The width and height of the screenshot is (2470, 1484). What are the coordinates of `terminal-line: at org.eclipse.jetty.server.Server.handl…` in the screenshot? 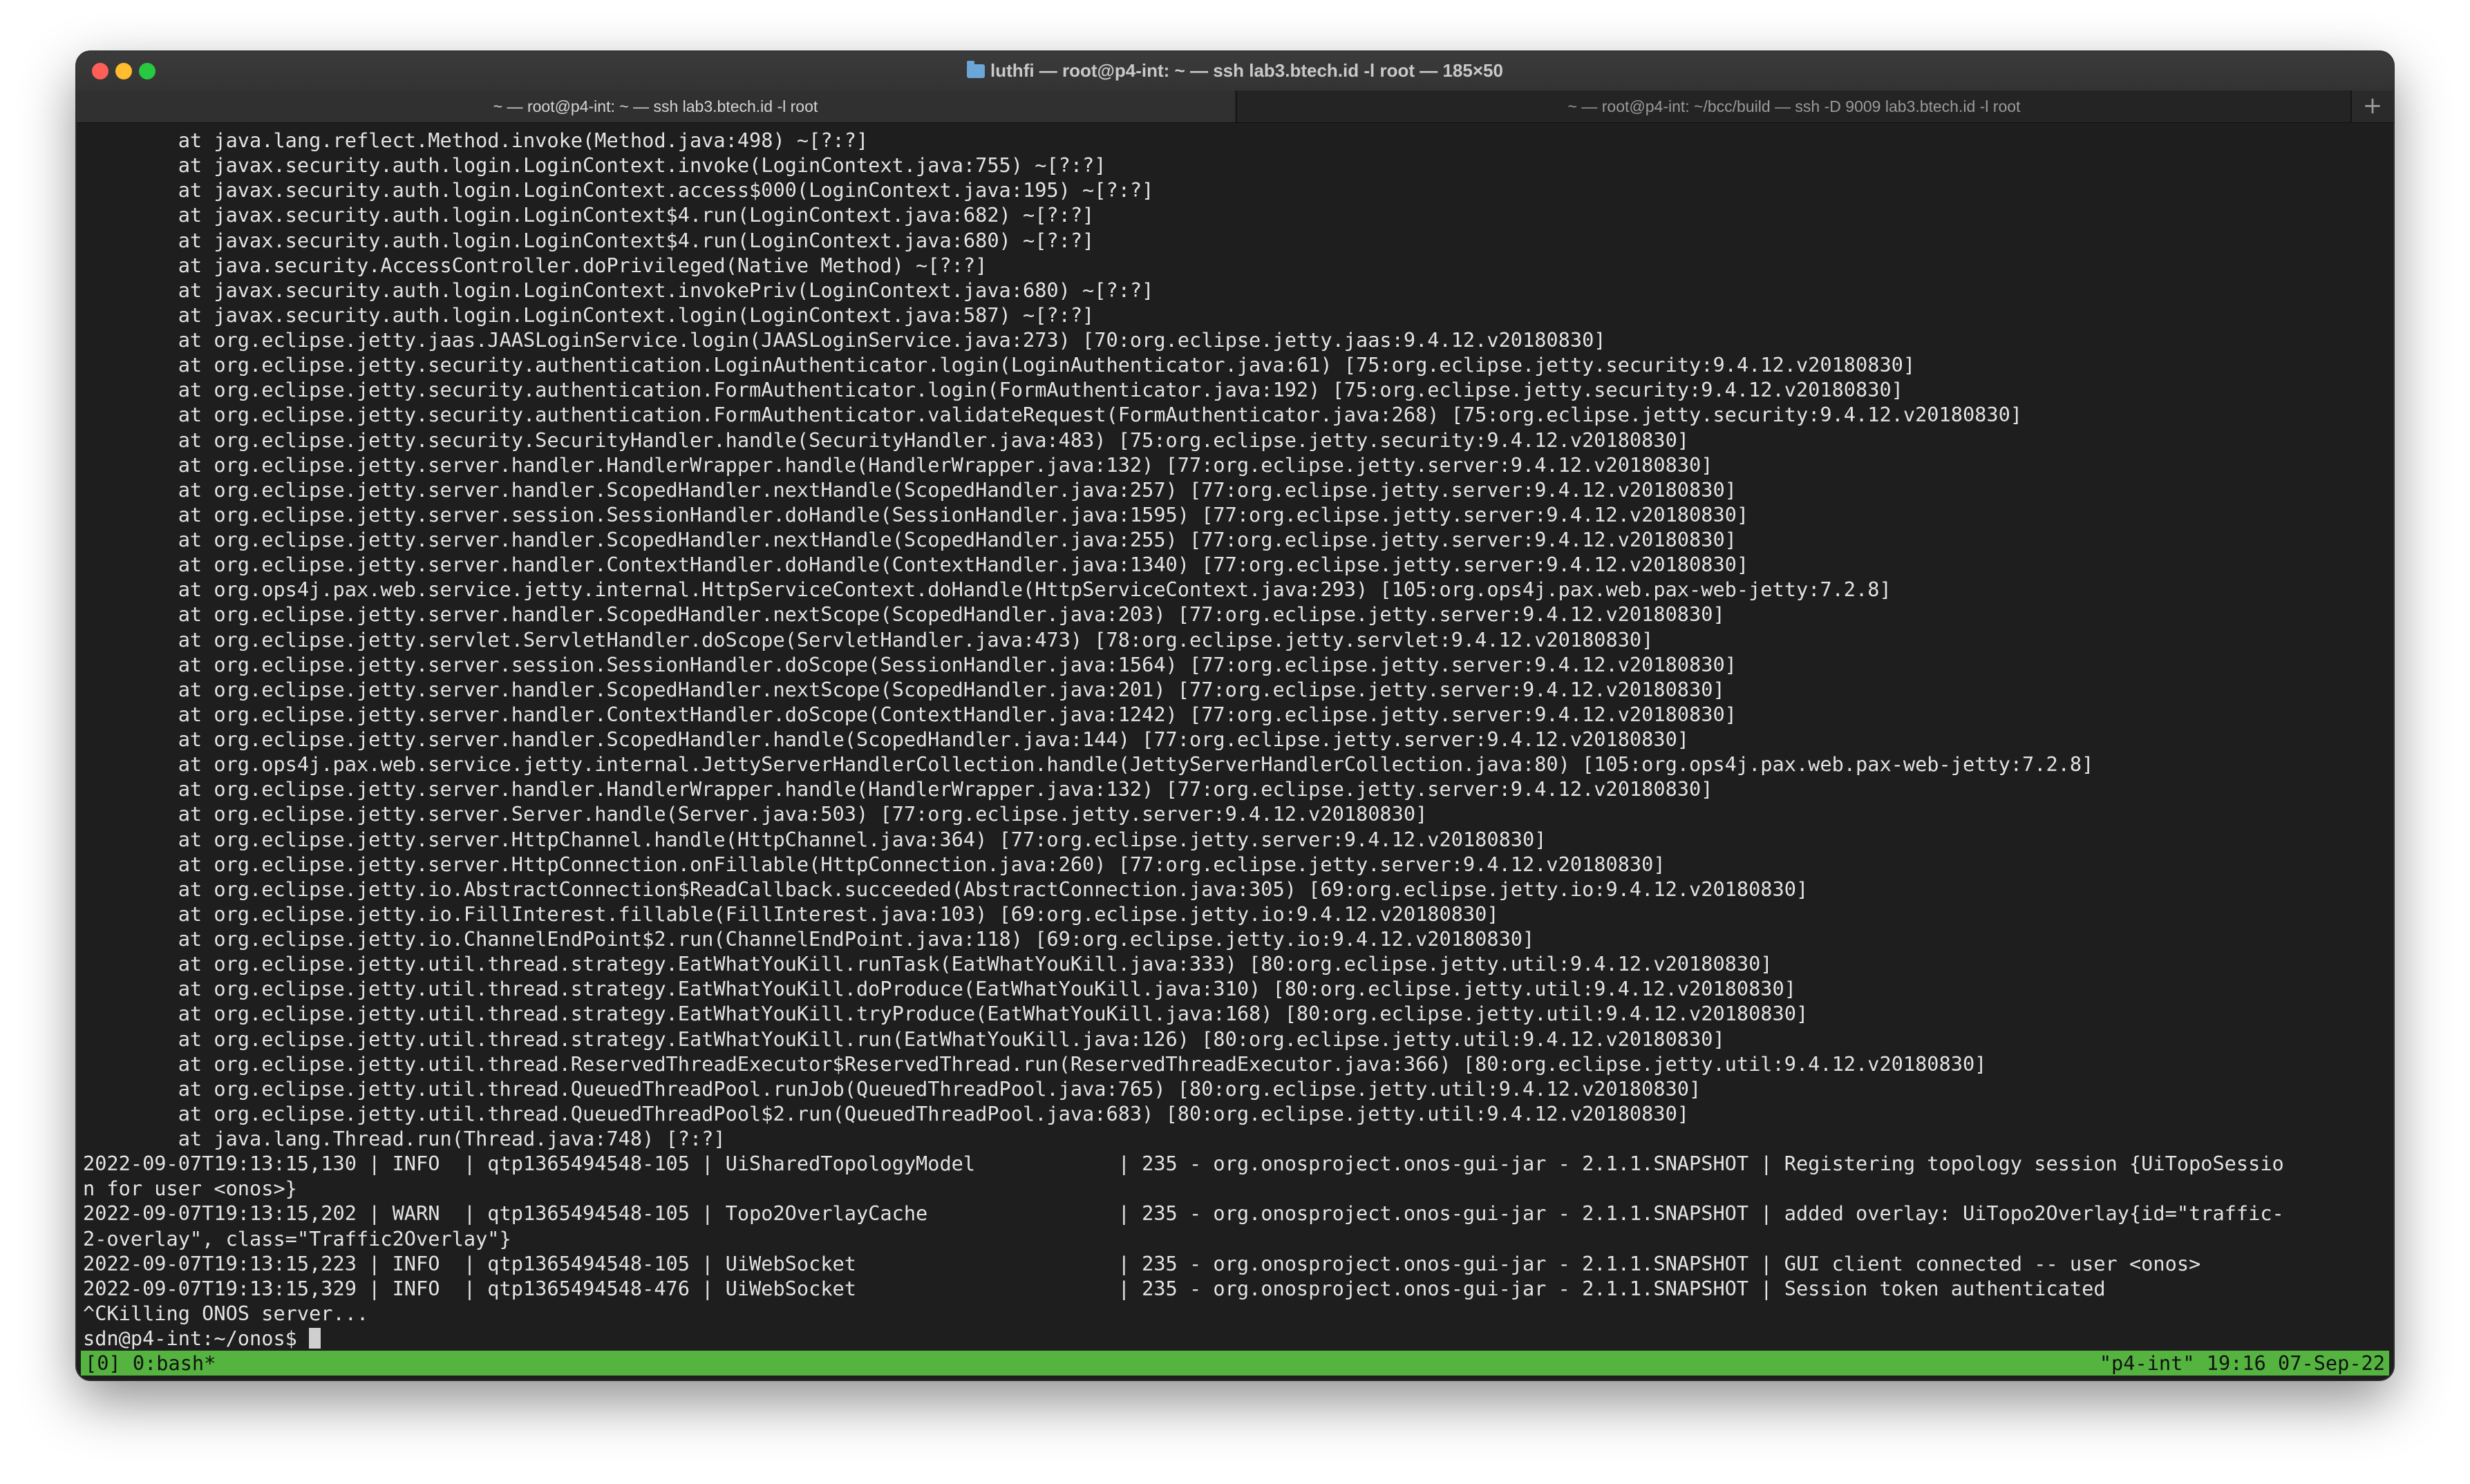 It's located at (755, 814).